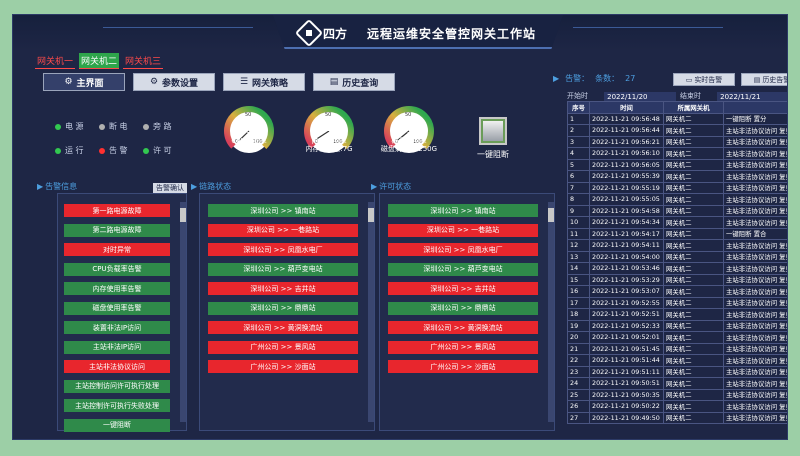  What do you see at coordinates (211, 186) in the screenshot?
I see `link-section-title: ▶ 链路状态` at bounding box center [211, 186].